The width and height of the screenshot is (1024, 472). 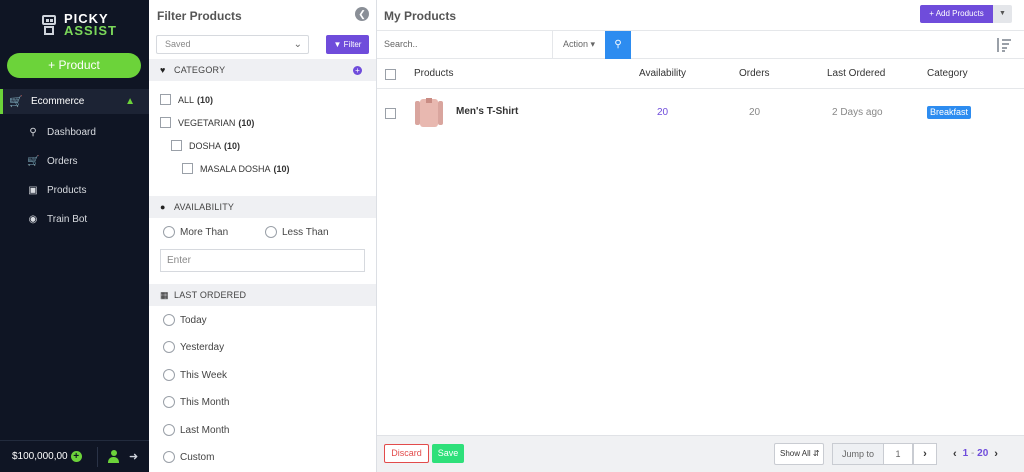 What do you see at coordinates (262, 207) in the screenshot?
I see `availability-section-header: ● AVAILABILITY` at bounding box center [262, 207].